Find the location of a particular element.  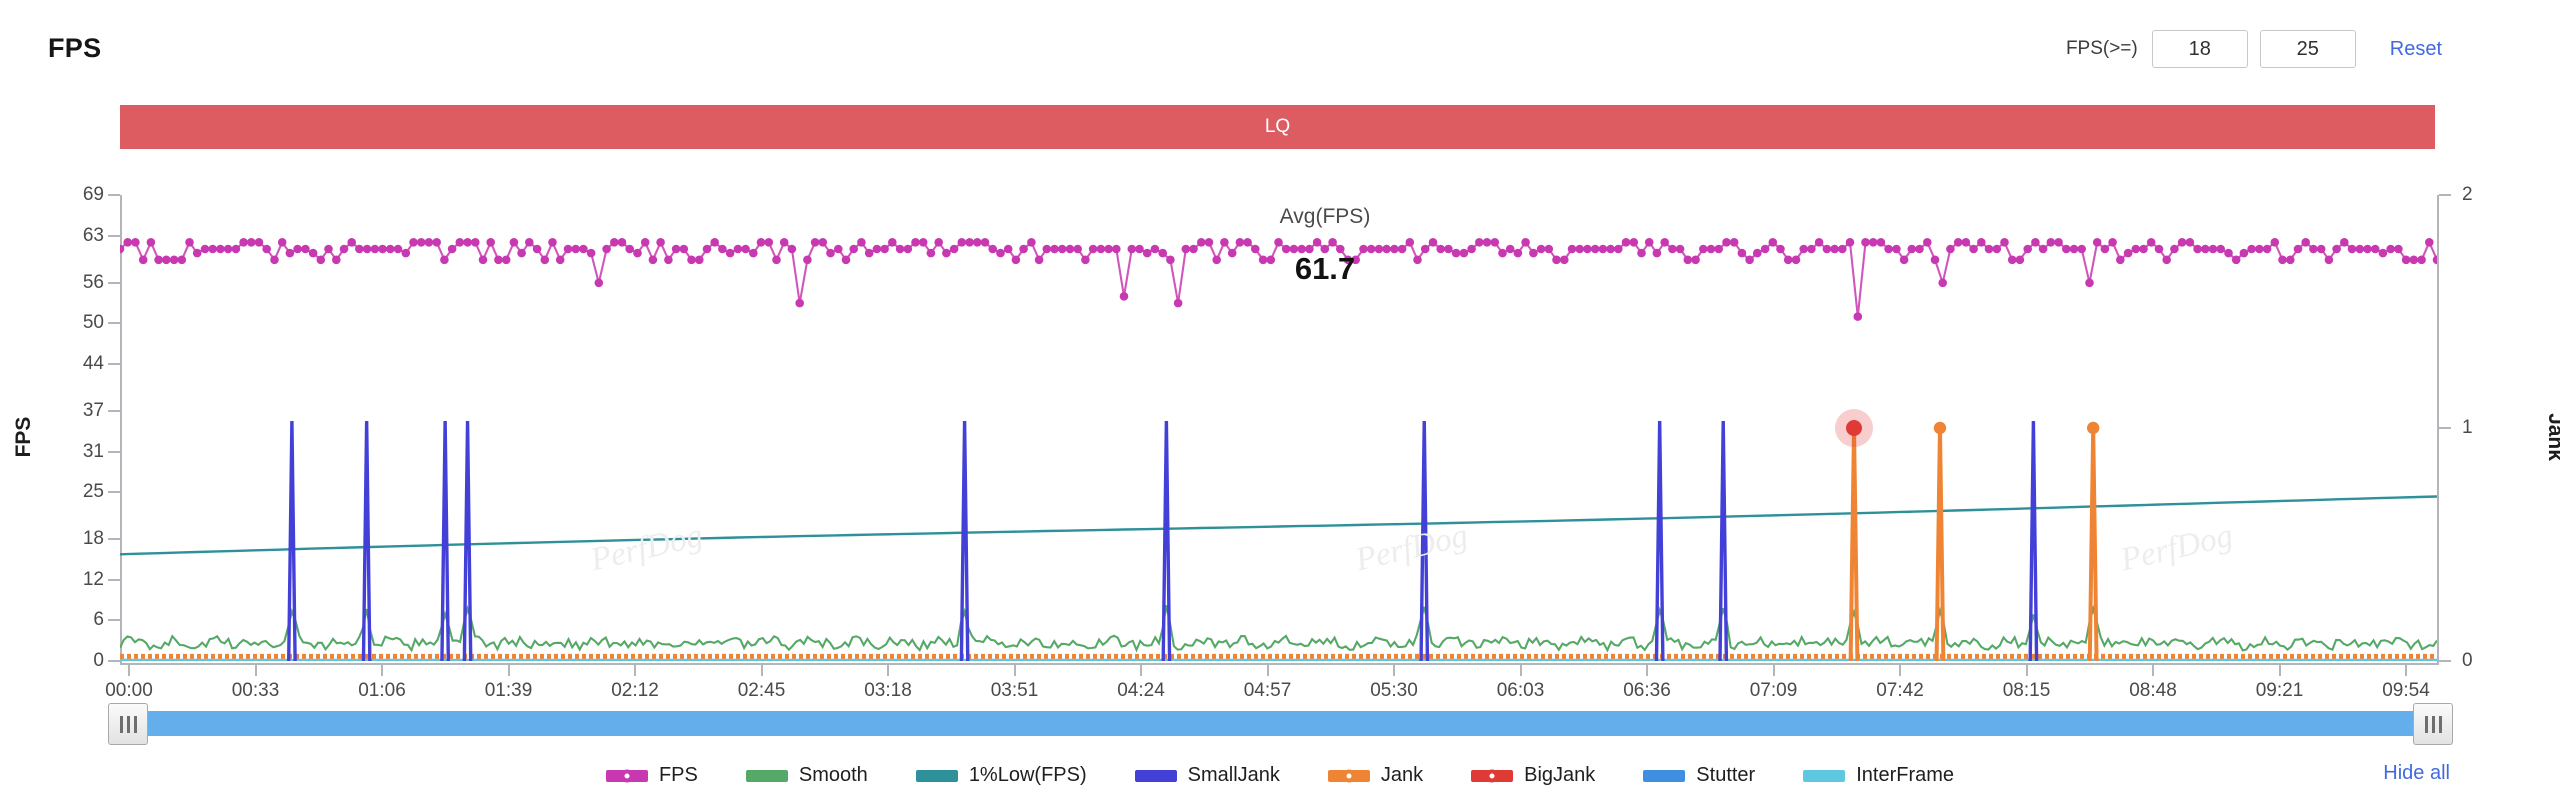

jank-point is located at coordinates (2093, 428).